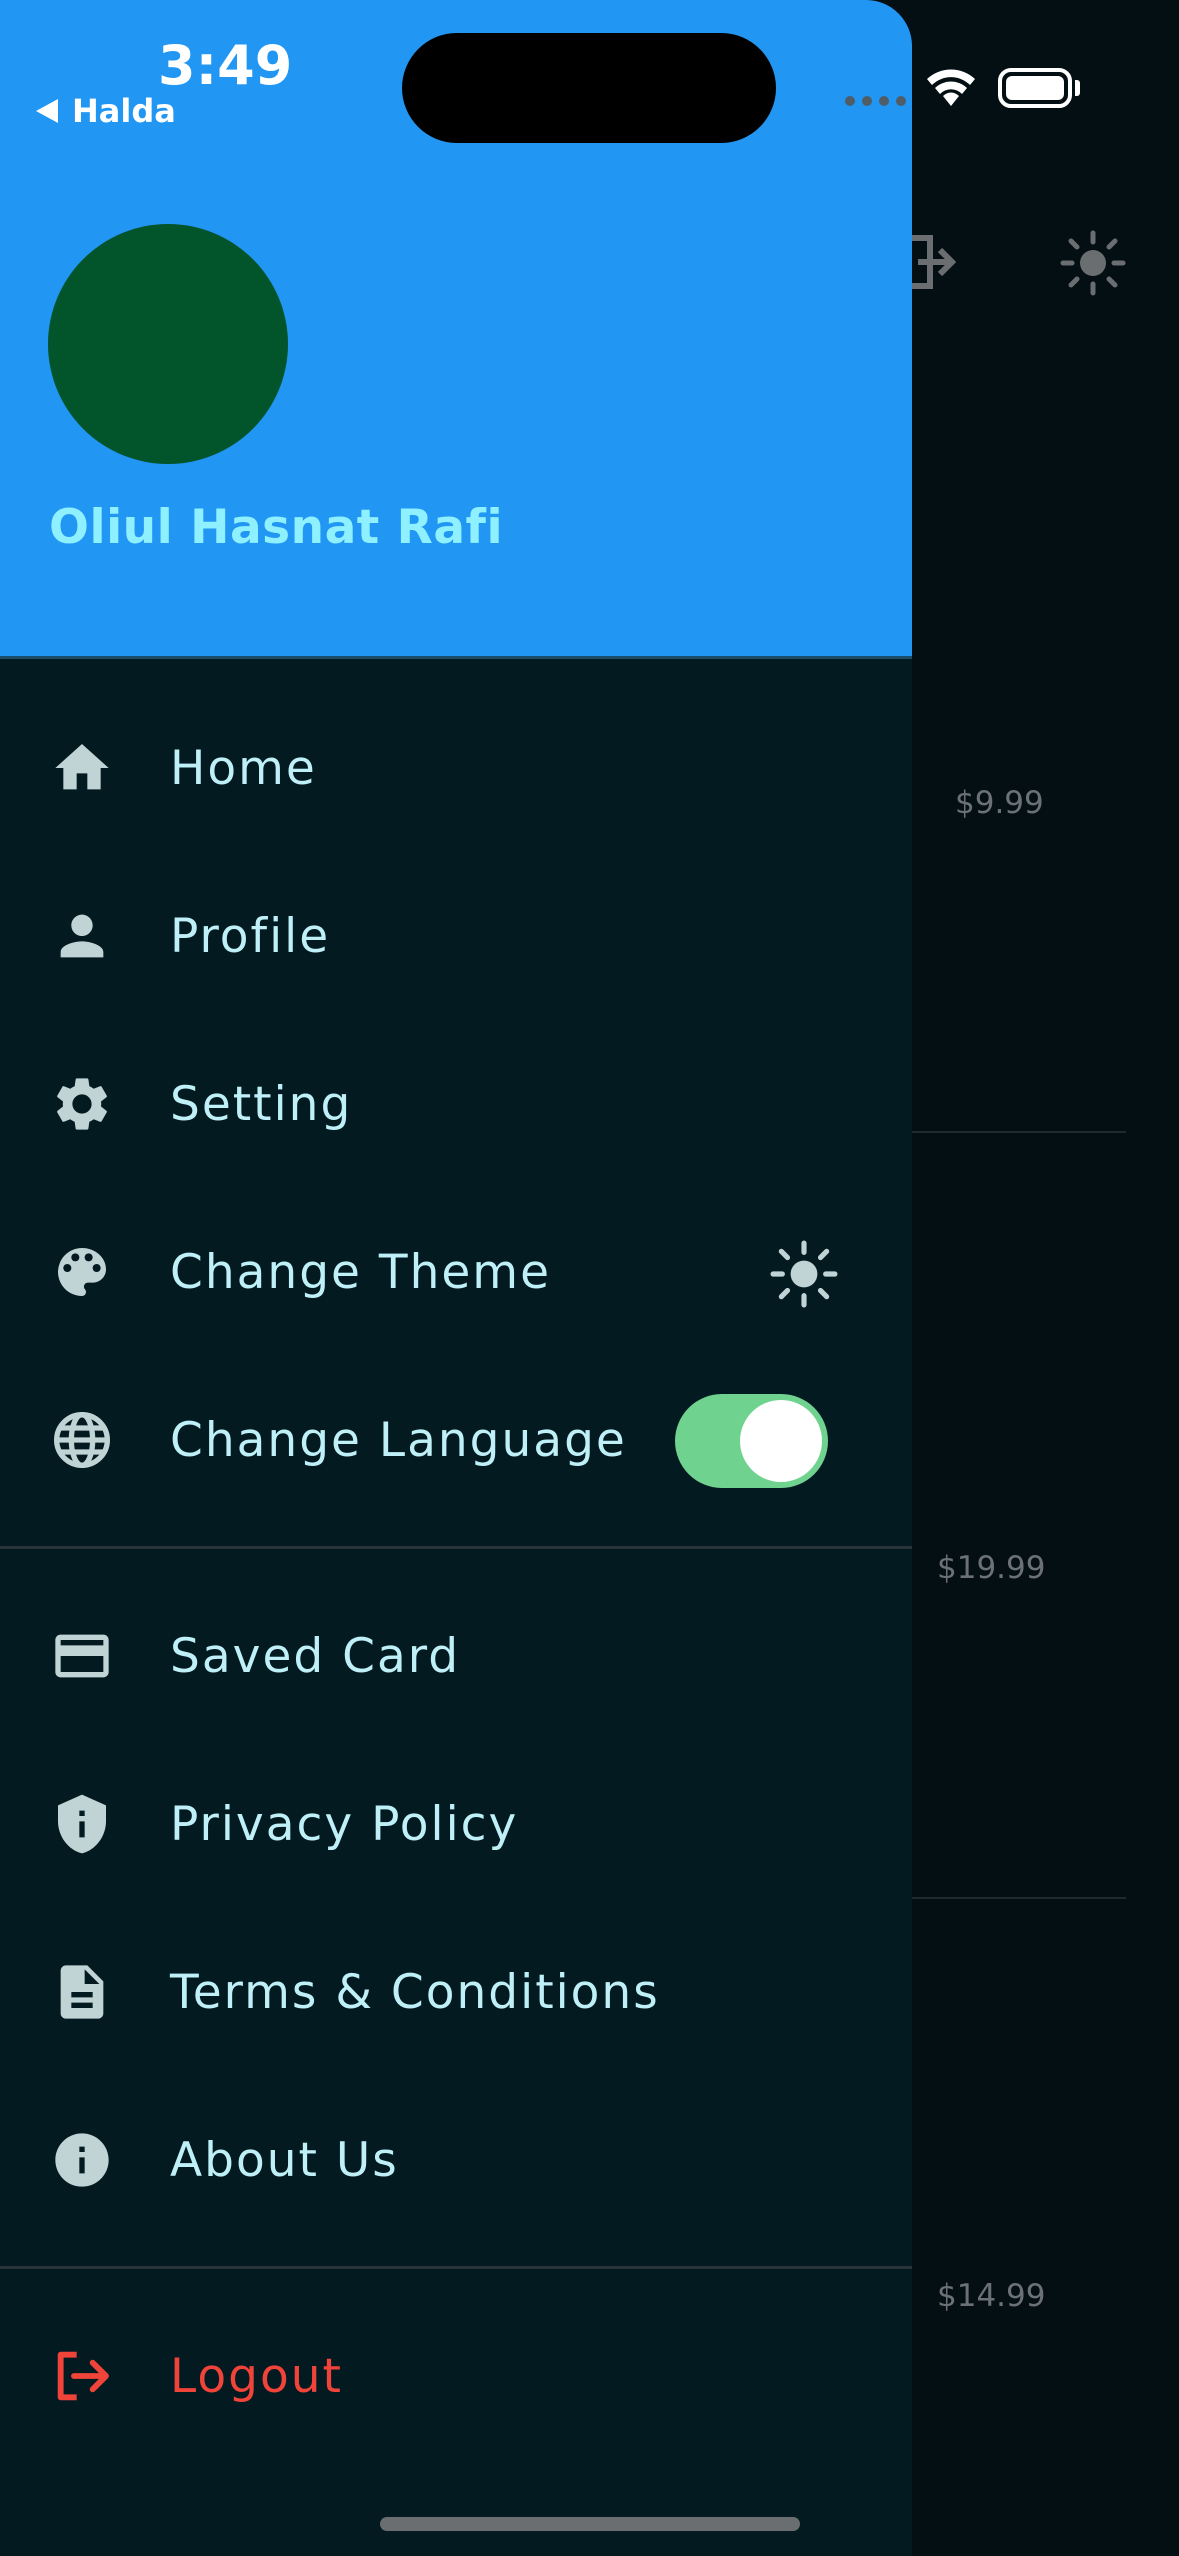 The width and height of the screenshot is (1179, 2556). Describe the element at coordinates (47, 111) in the screenshot. I see `back-arrow-icon` at that location.